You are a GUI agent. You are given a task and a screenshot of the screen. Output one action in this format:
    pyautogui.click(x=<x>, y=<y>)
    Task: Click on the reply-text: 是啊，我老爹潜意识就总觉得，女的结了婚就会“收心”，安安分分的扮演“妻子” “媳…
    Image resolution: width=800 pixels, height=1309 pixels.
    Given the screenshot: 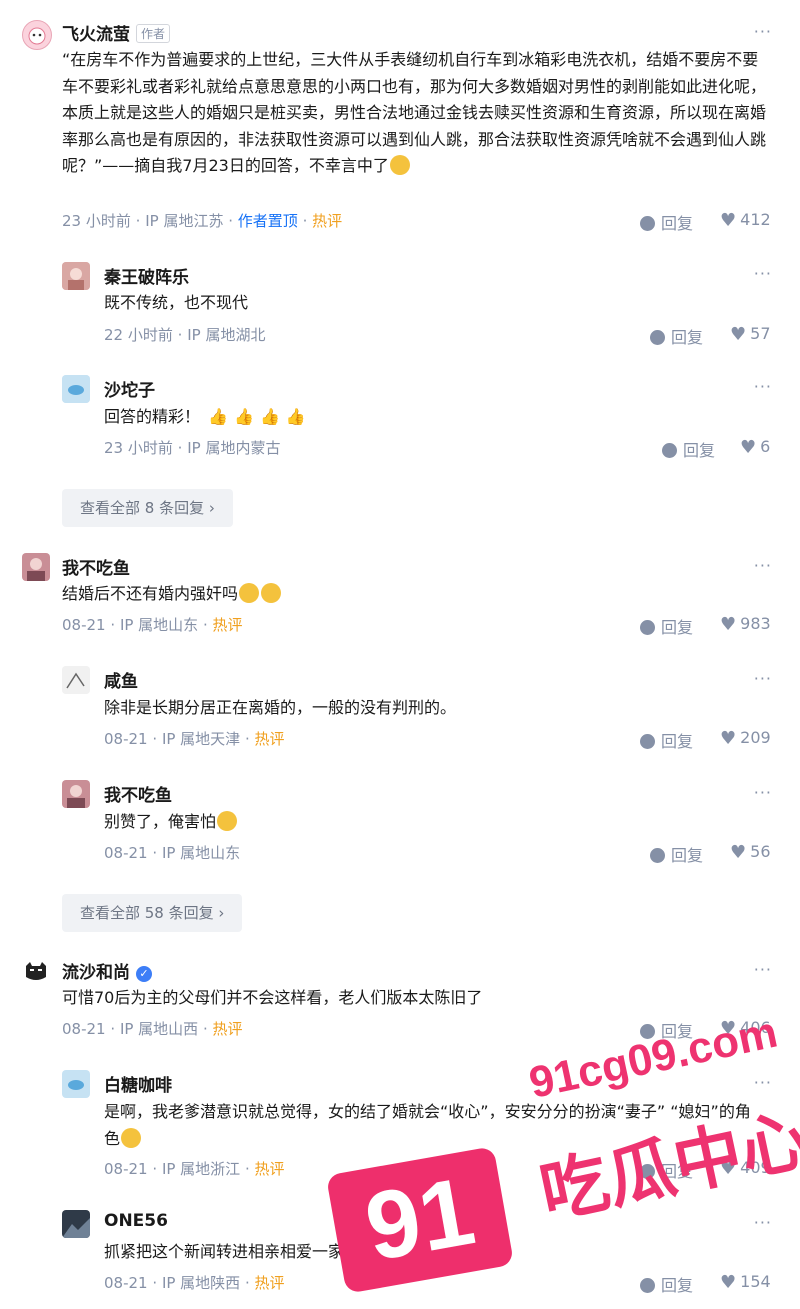 What is the action you would take?
    pyautogui.click(x=427, y=1125)
    